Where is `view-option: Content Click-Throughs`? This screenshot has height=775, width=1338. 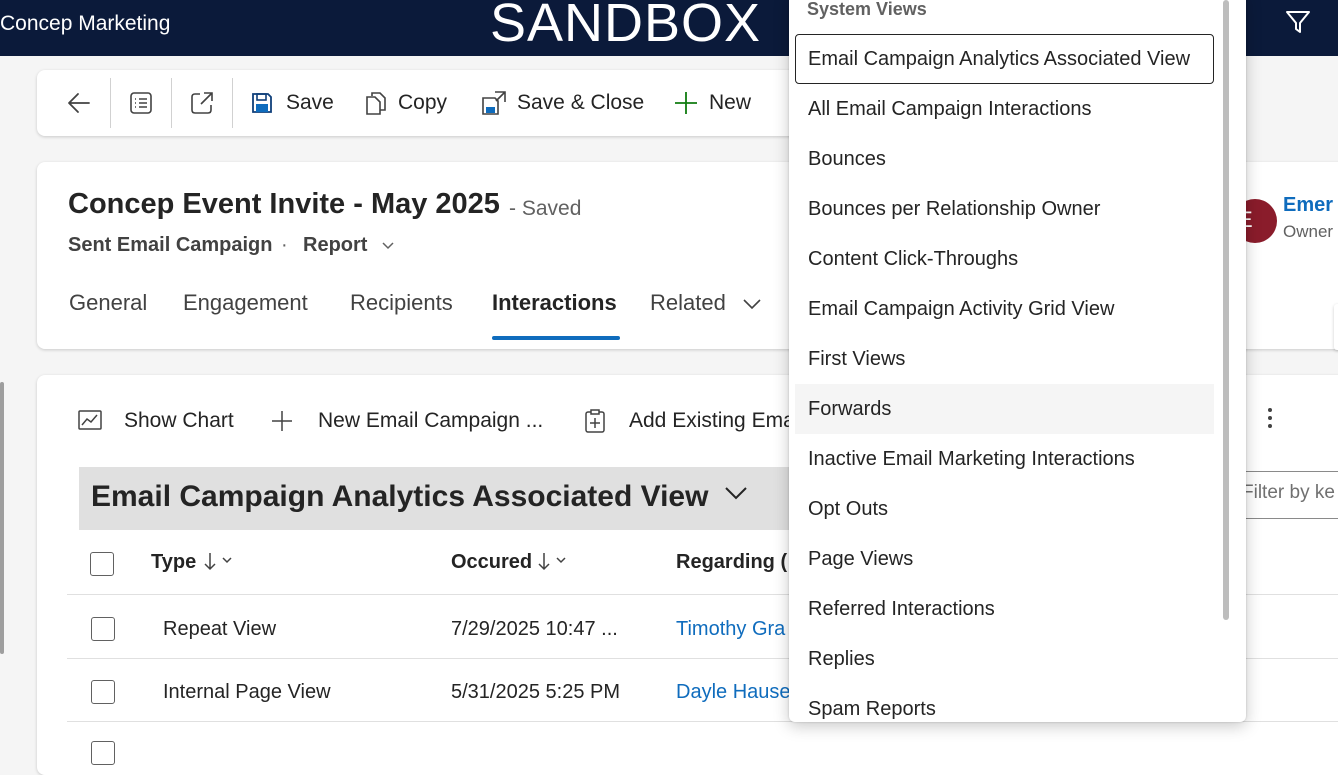 view-option: Content Click-Throughs is located at coordinates (1004, 259).